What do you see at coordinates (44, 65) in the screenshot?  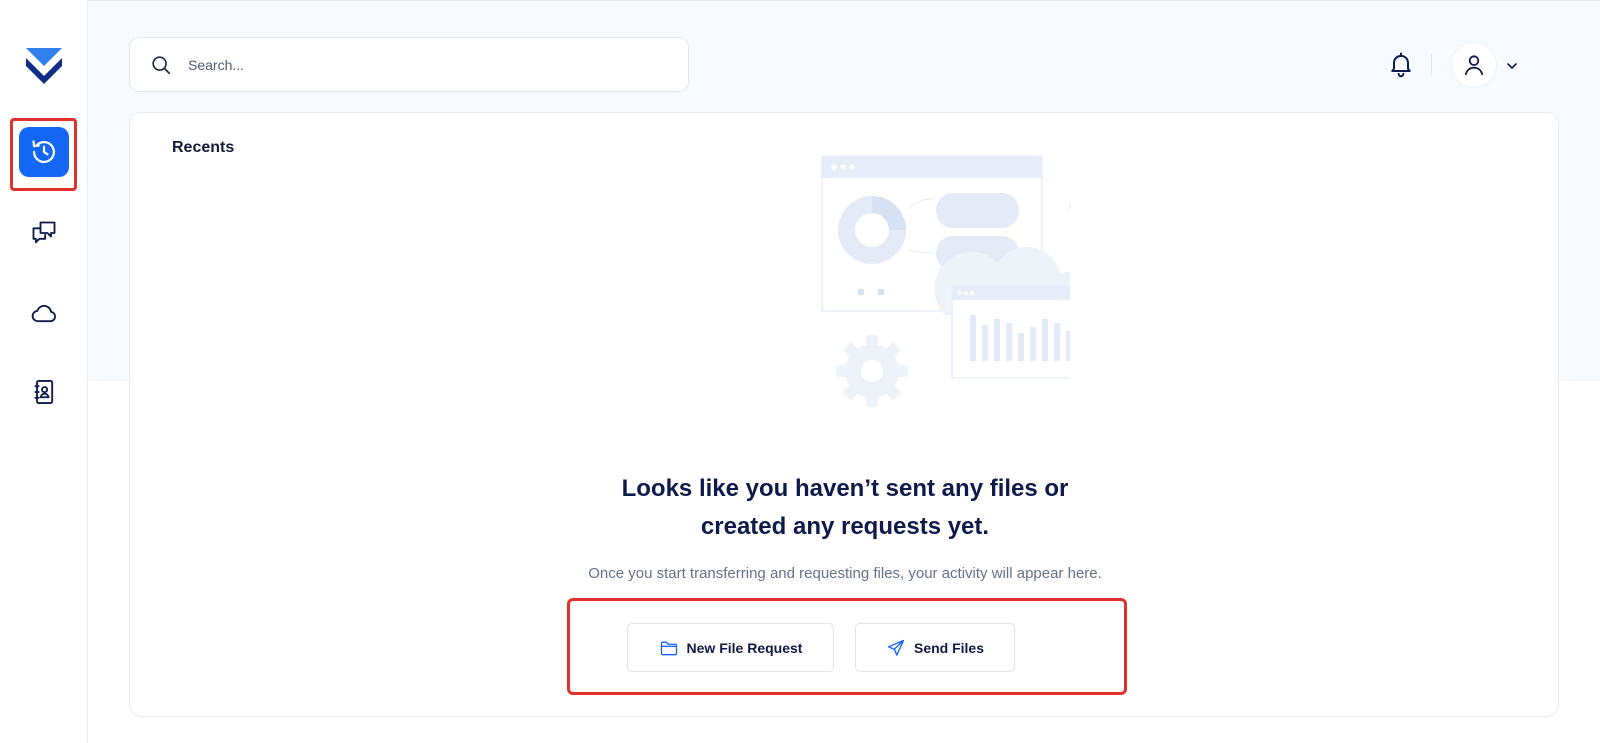 I see `app-logo` at bounding box center [44, 65].